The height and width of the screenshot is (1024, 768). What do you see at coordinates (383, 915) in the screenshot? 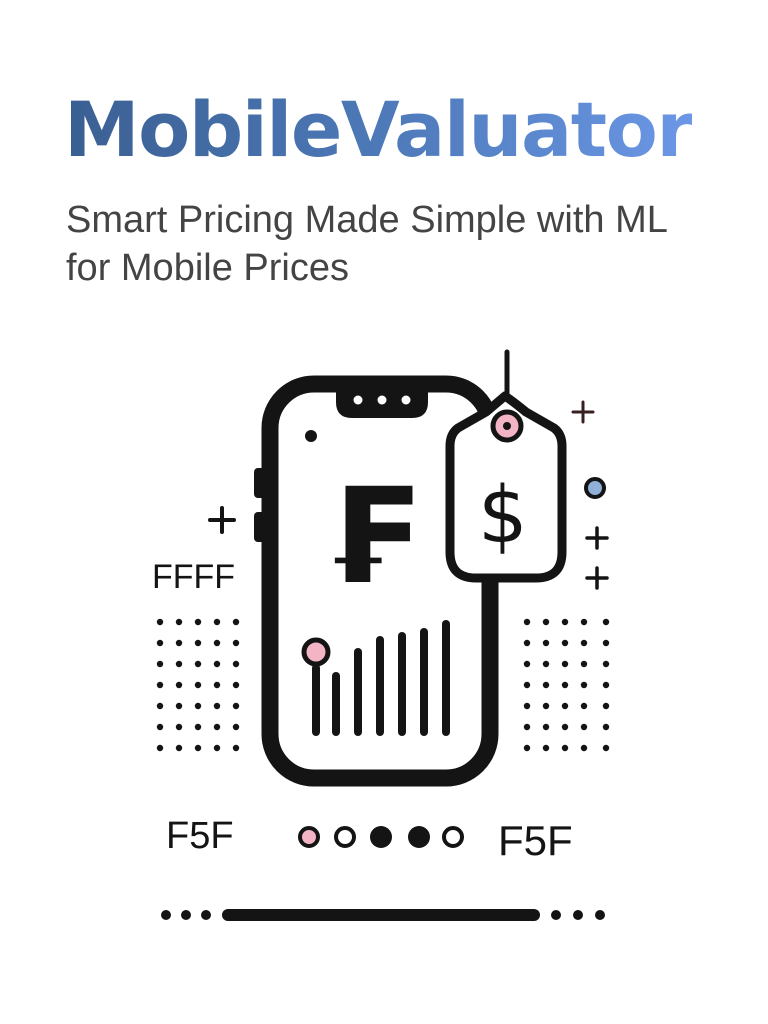
I see `divider-line` at bounding box center [383, 915].